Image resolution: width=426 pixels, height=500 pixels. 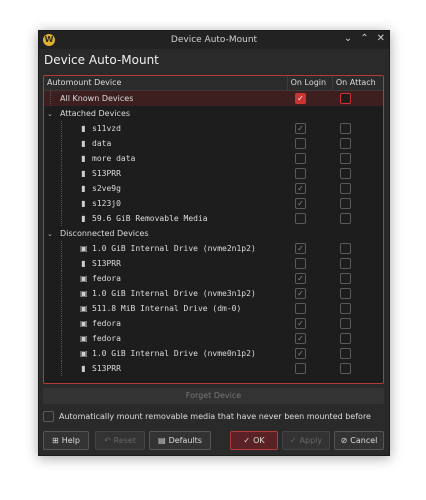 What do you see at coordinates (309, 83) in the screenshot?
I see `column-header-on-login: On Login` at bounding box center [309, 83].